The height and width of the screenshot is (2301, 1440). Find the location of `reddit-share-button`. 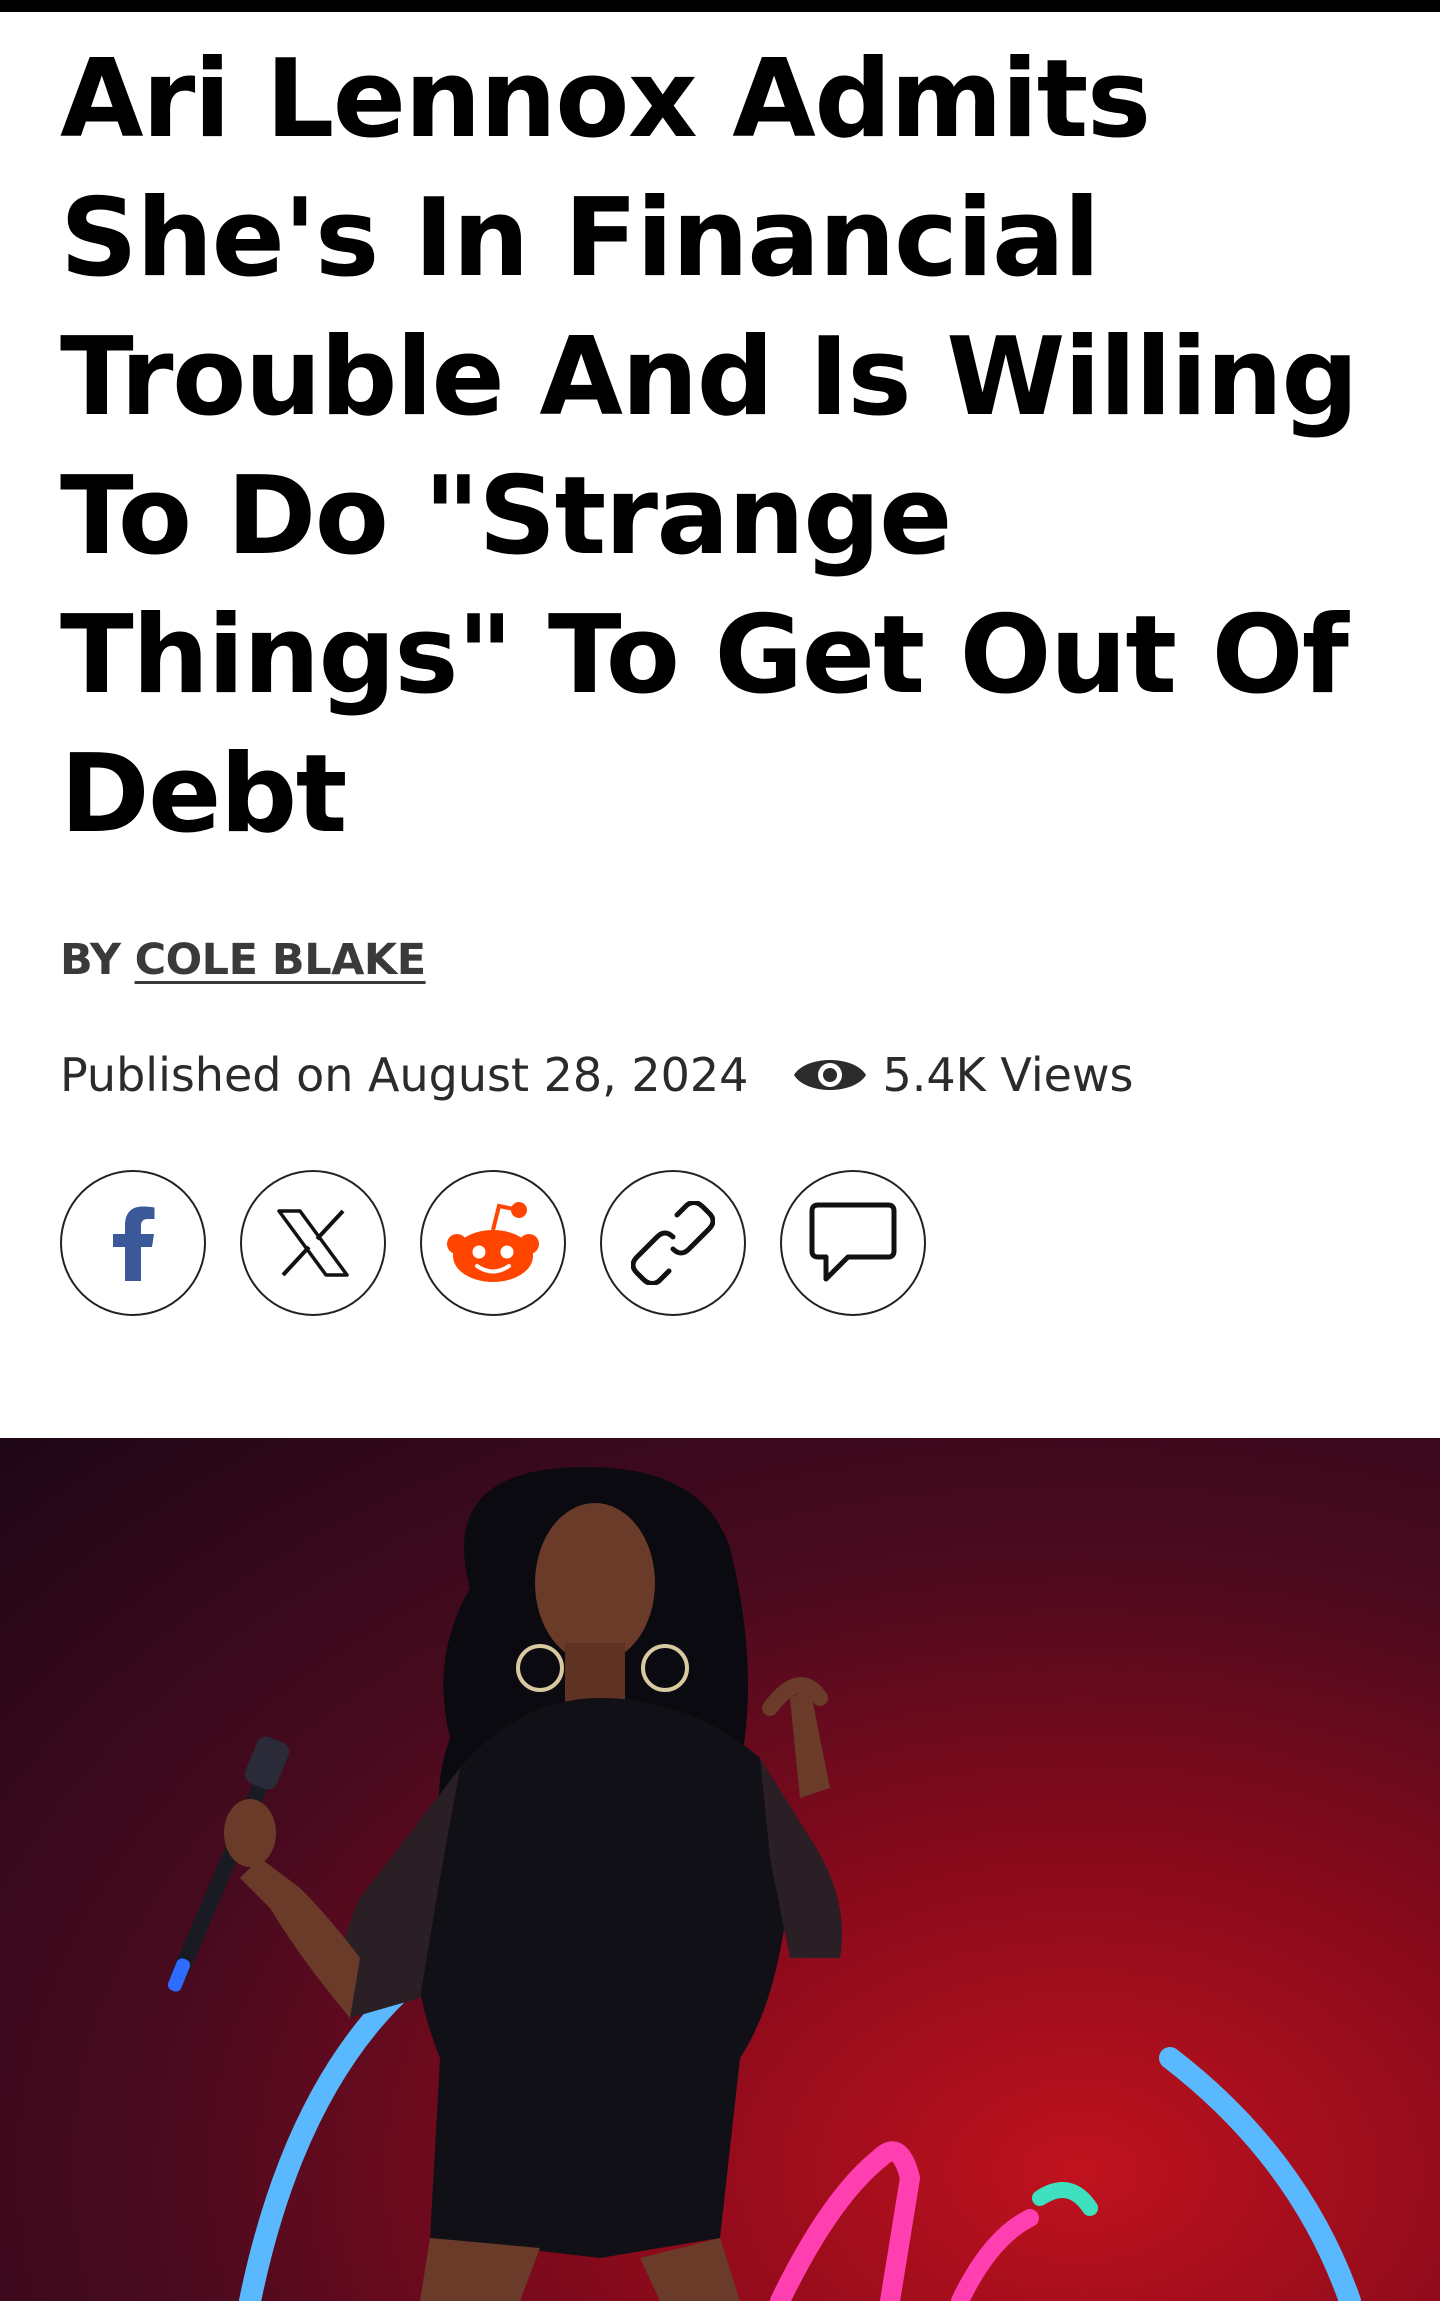

reddit-share-button is located at coordinates (493, 1243).